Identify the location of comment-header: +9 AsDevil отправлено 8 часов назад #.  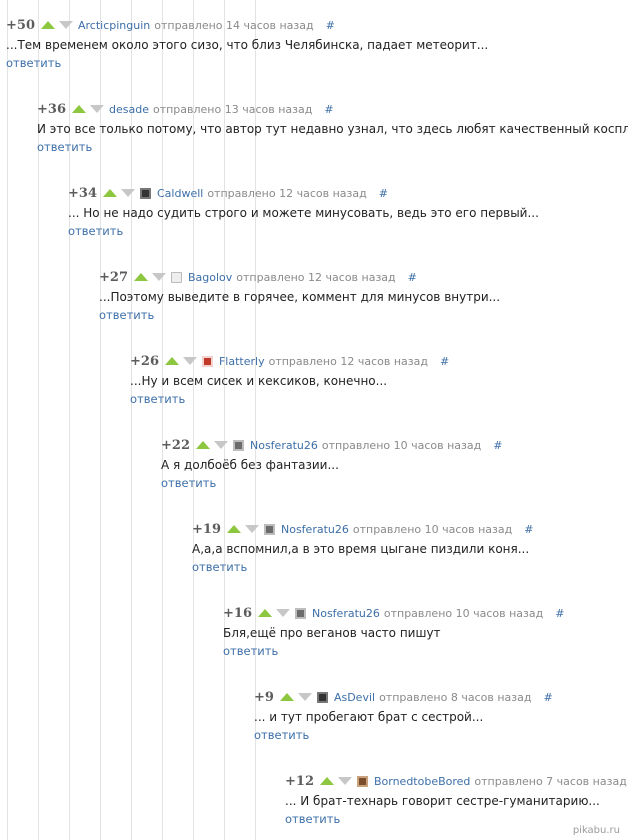
(403, 697).